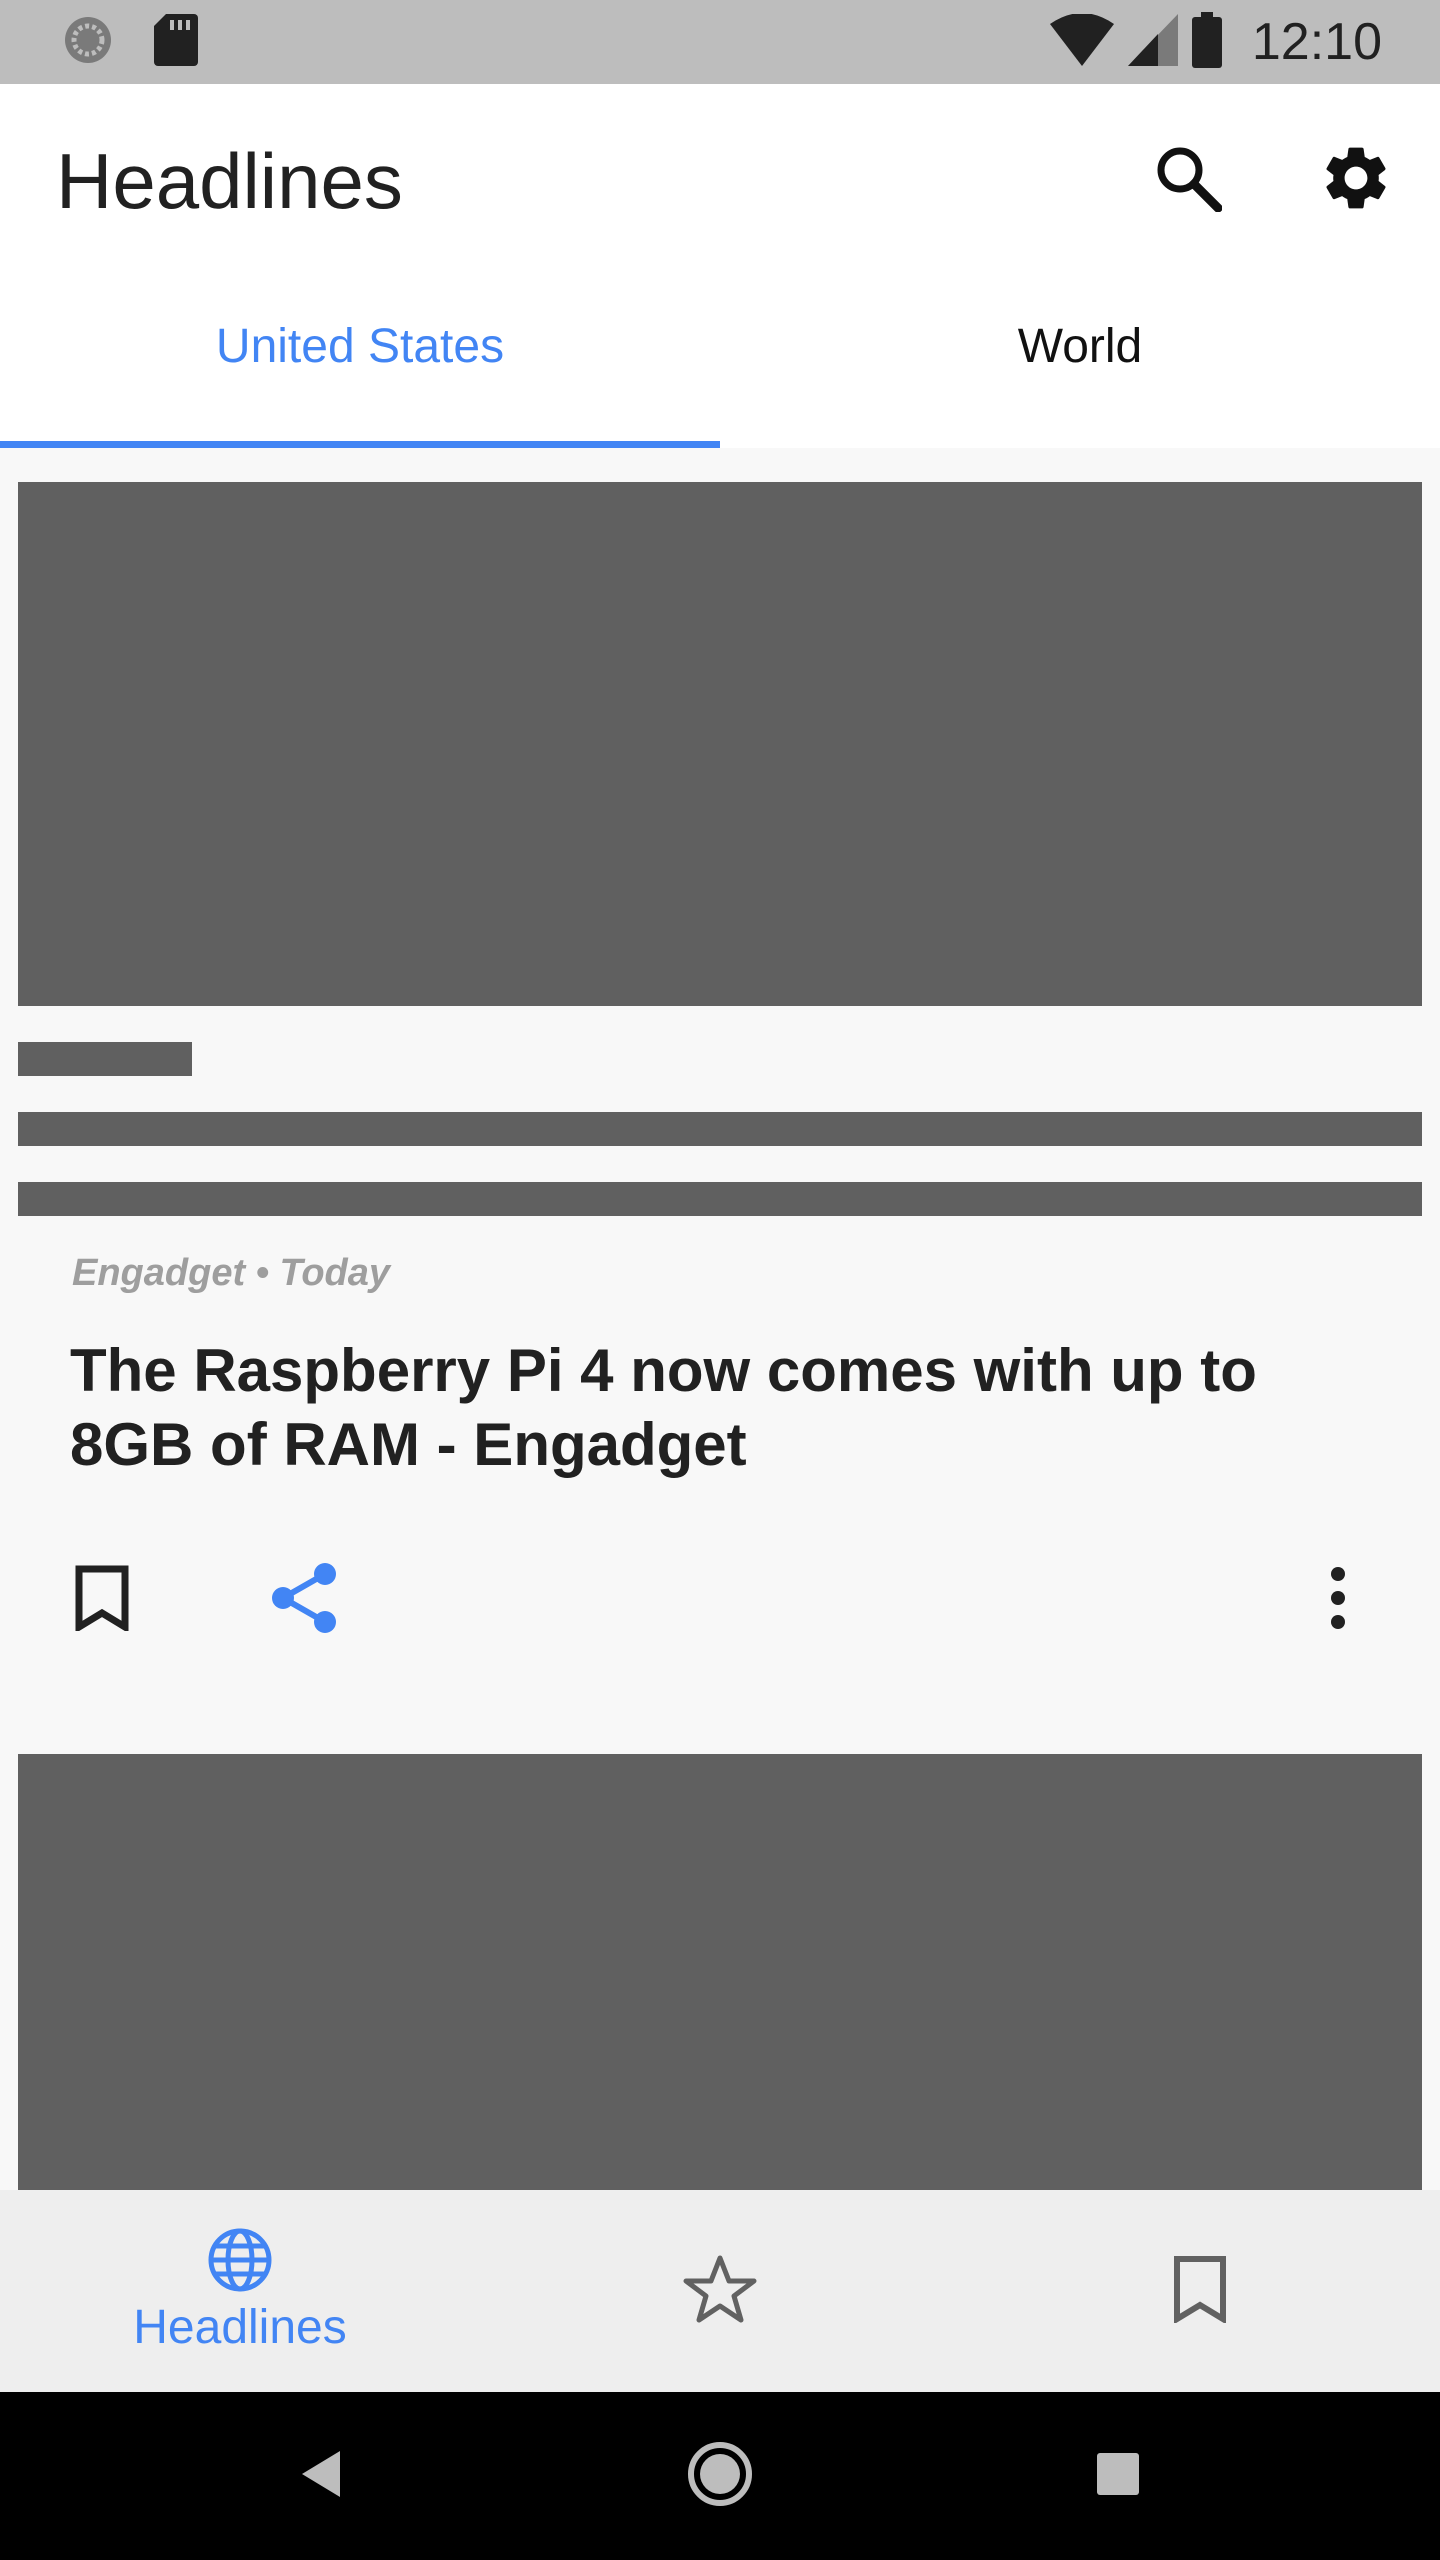 The image size is (1440, 2560). I want to click on globe-icon, so click(240, 2262).